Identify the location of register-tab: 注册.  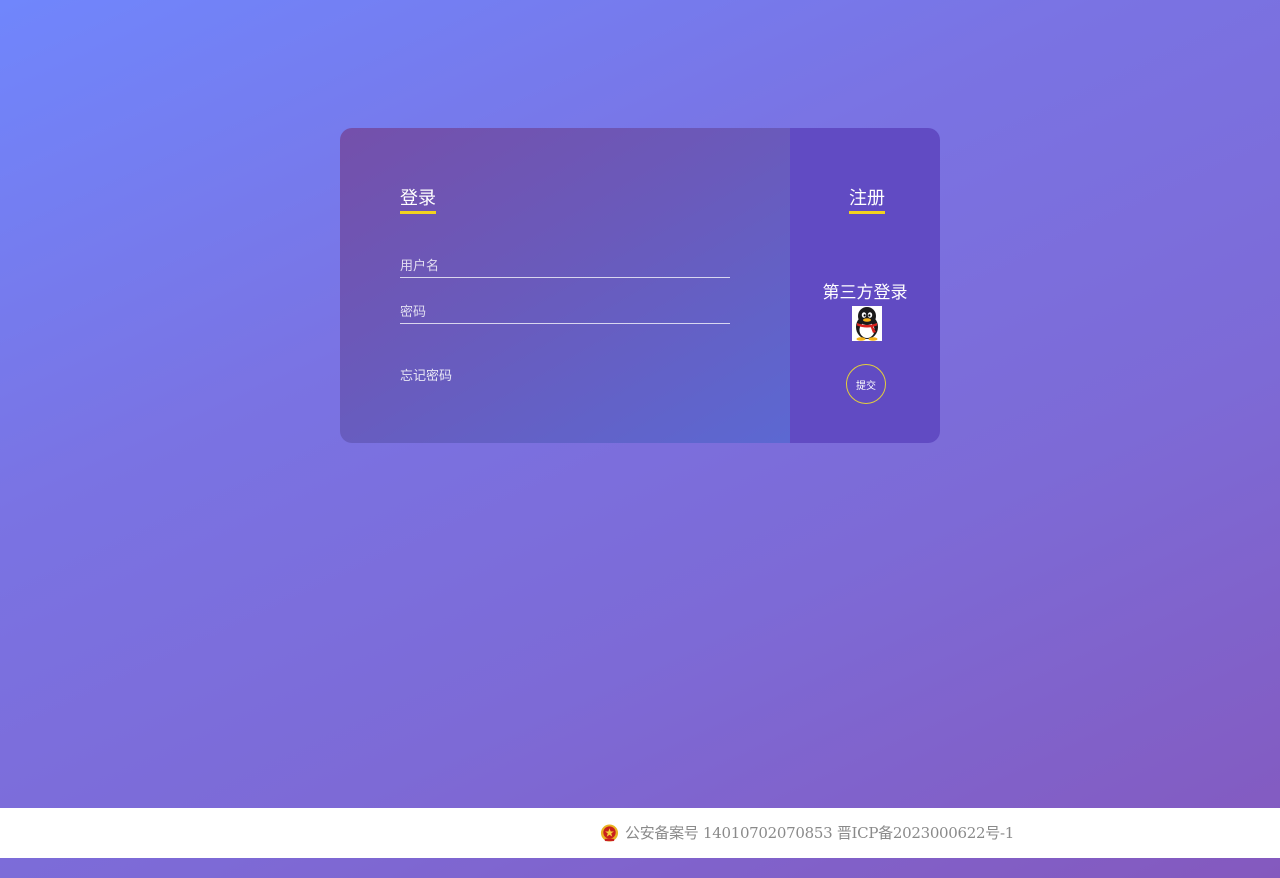
(867, 201).